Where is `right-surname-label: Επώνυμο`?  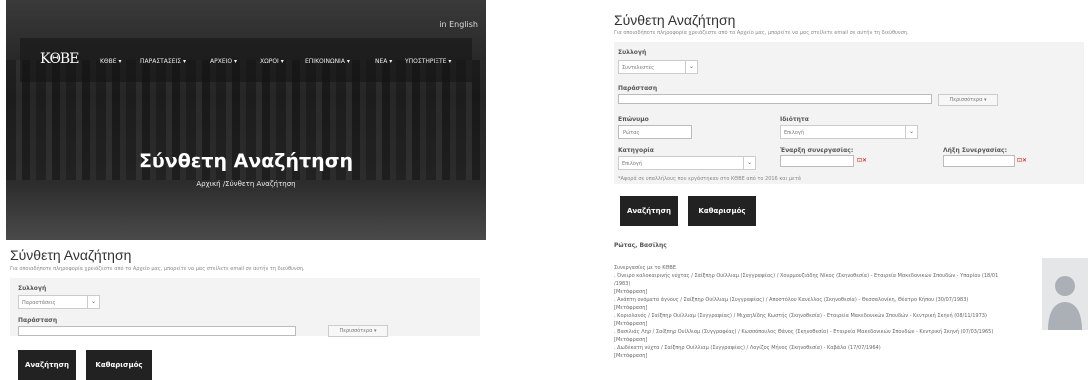
right-surname-label: Επώνυμο is located at coordinates (633, 119).